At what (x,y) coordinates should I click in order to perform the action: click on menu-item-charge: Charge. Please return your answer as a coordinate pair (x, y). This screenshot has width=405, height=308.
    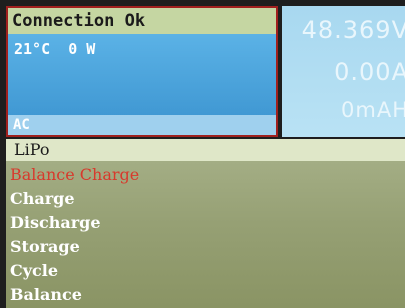
    Looking at the image, I should click on (74, 199).